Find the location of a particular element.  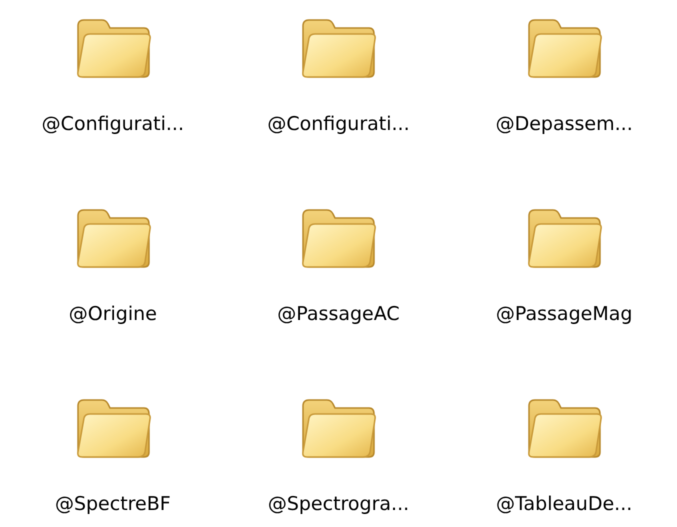

folder-name: @SpectreBF is located at coordinates (112, 504).